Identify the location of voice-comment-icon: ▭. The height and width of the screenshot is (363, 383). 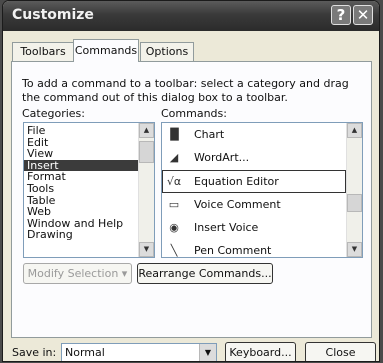
(174, 204).